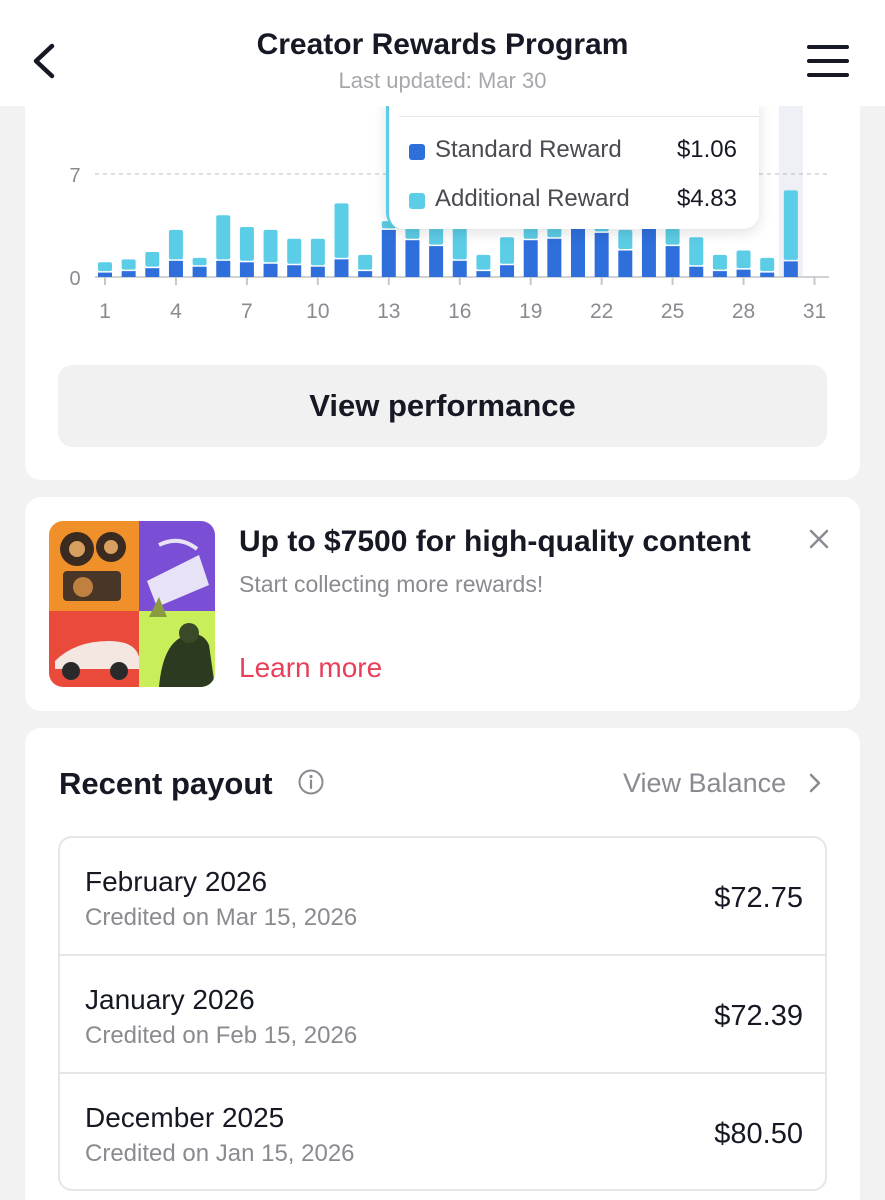  I want to click on x-tick-label: 31, so click(814, 311).